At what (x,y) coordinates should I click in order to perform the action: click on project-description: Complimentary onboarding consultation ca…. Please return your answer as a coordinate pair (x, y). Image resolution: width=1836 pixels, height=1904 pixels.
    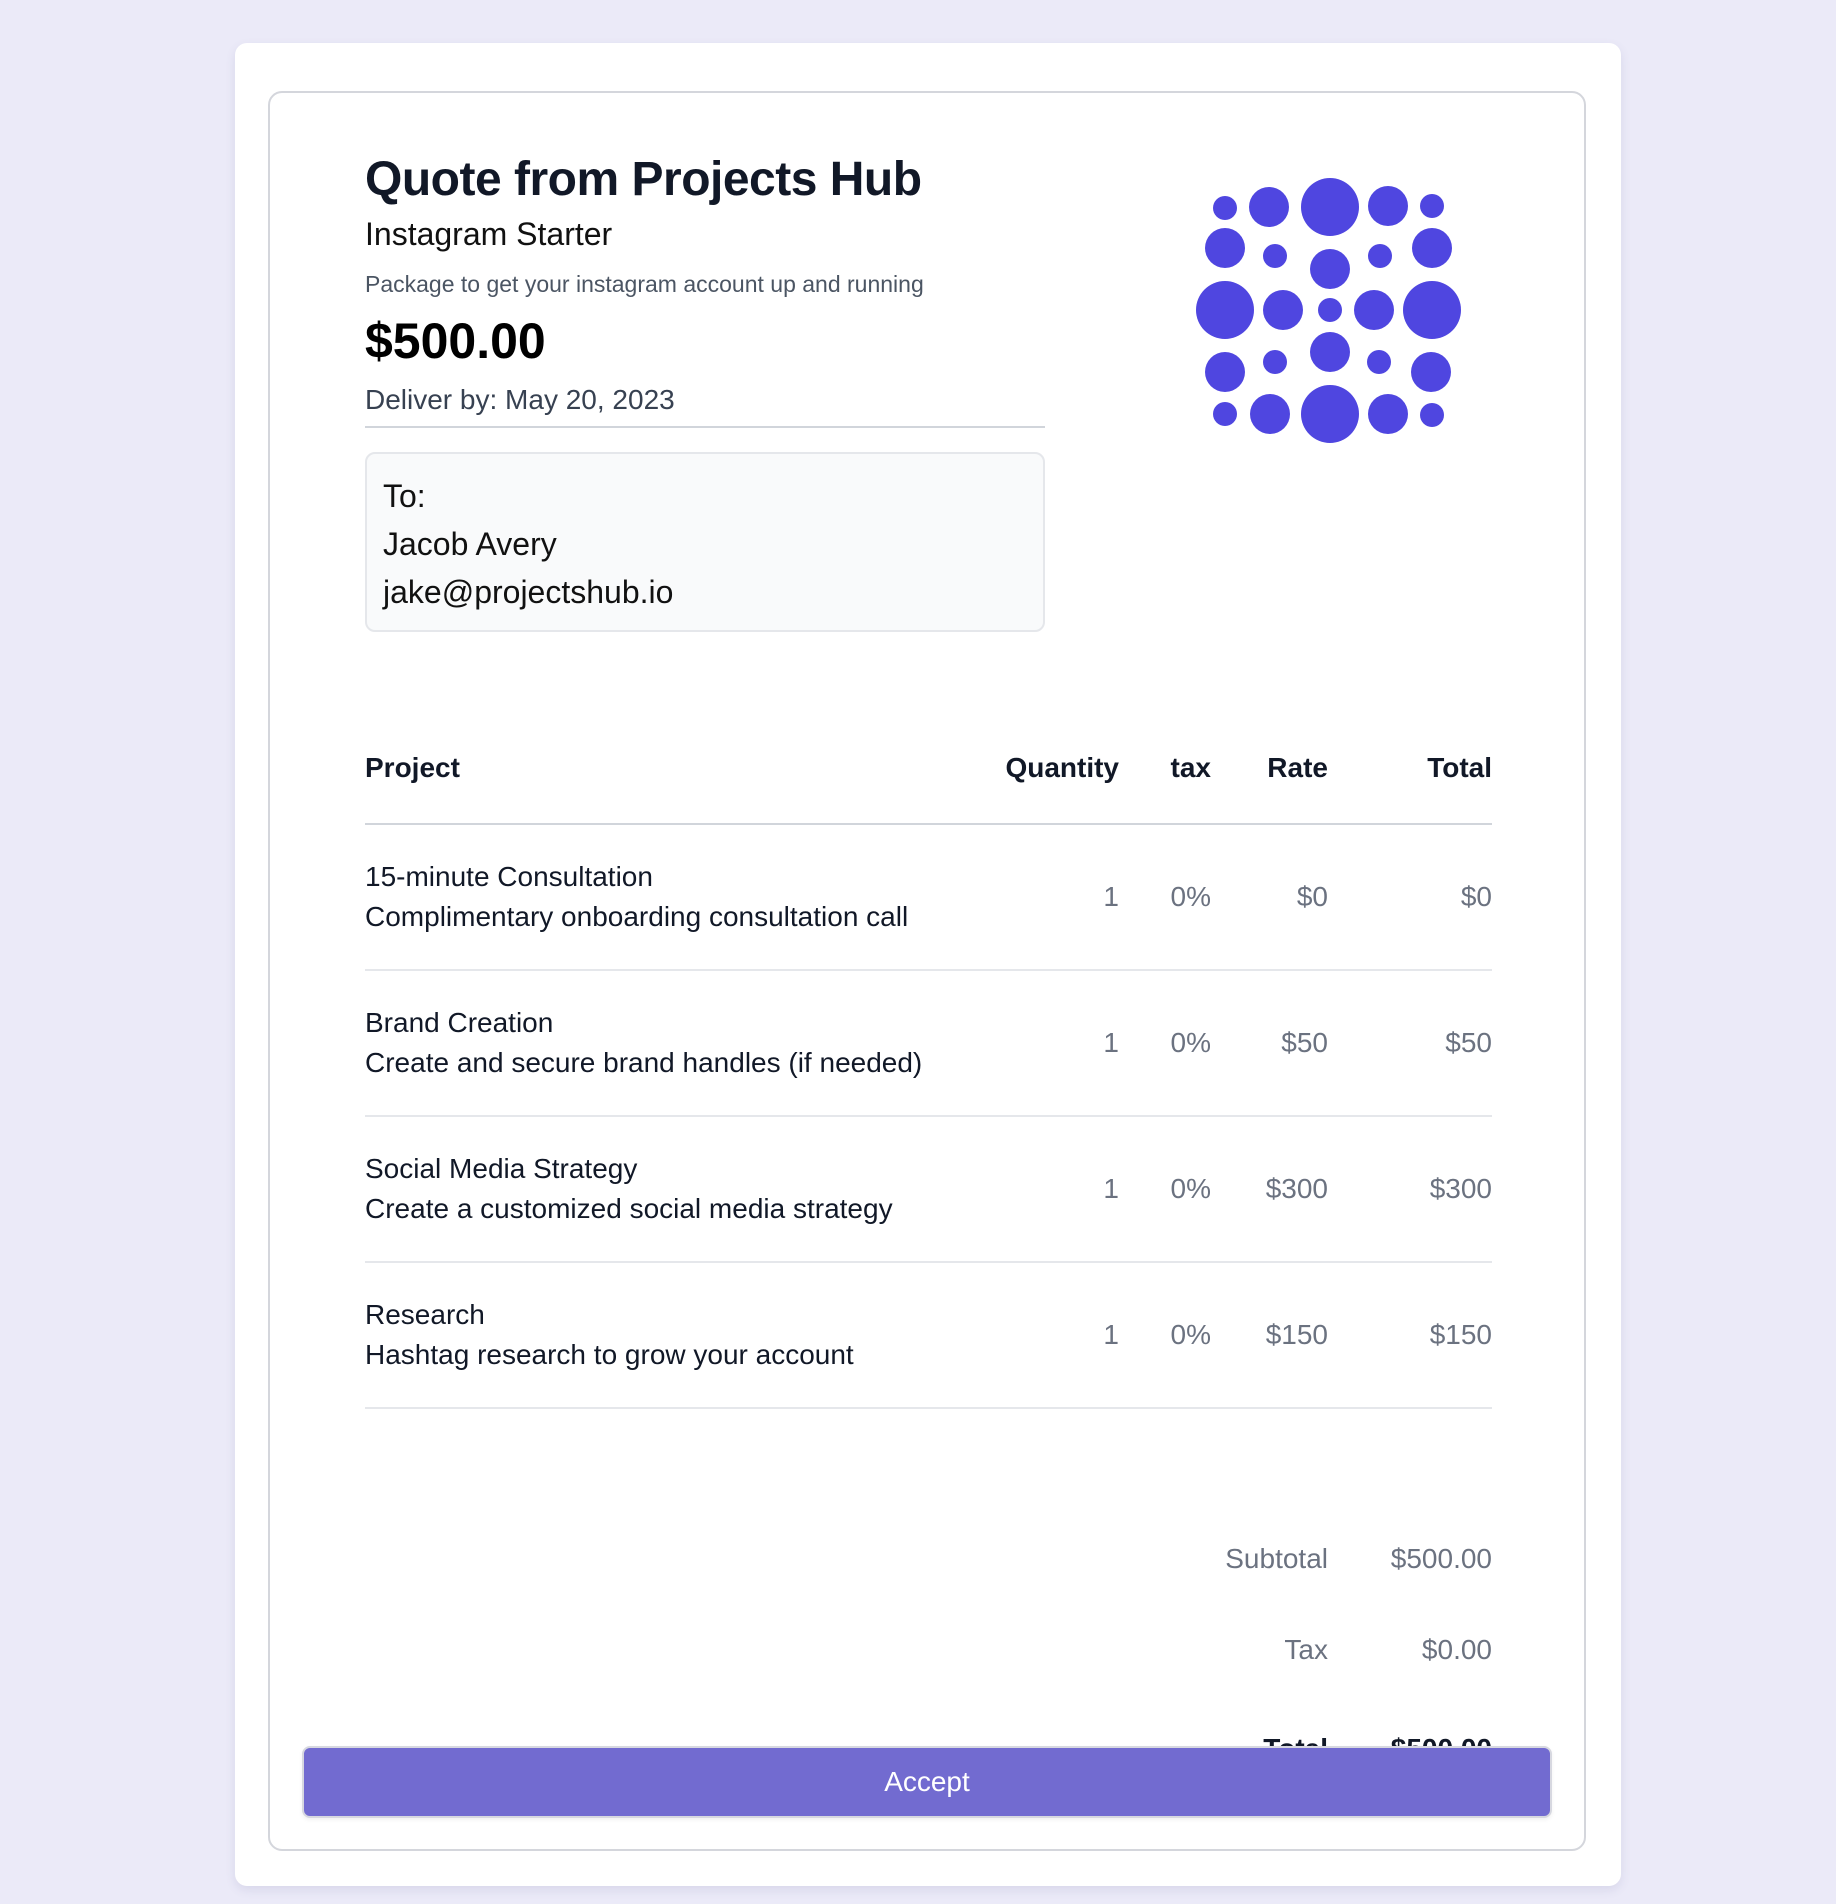
    Looking at the image, I should click on (637, 916).